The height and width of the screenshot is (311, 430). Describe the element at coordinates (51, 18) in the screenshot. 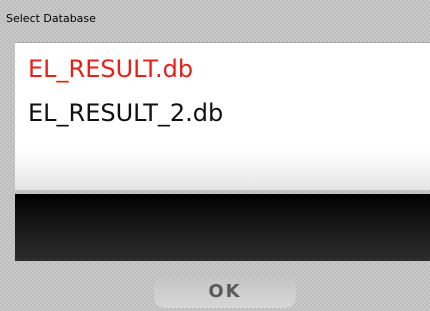

I see `dialog-title: Select Database` at that location.